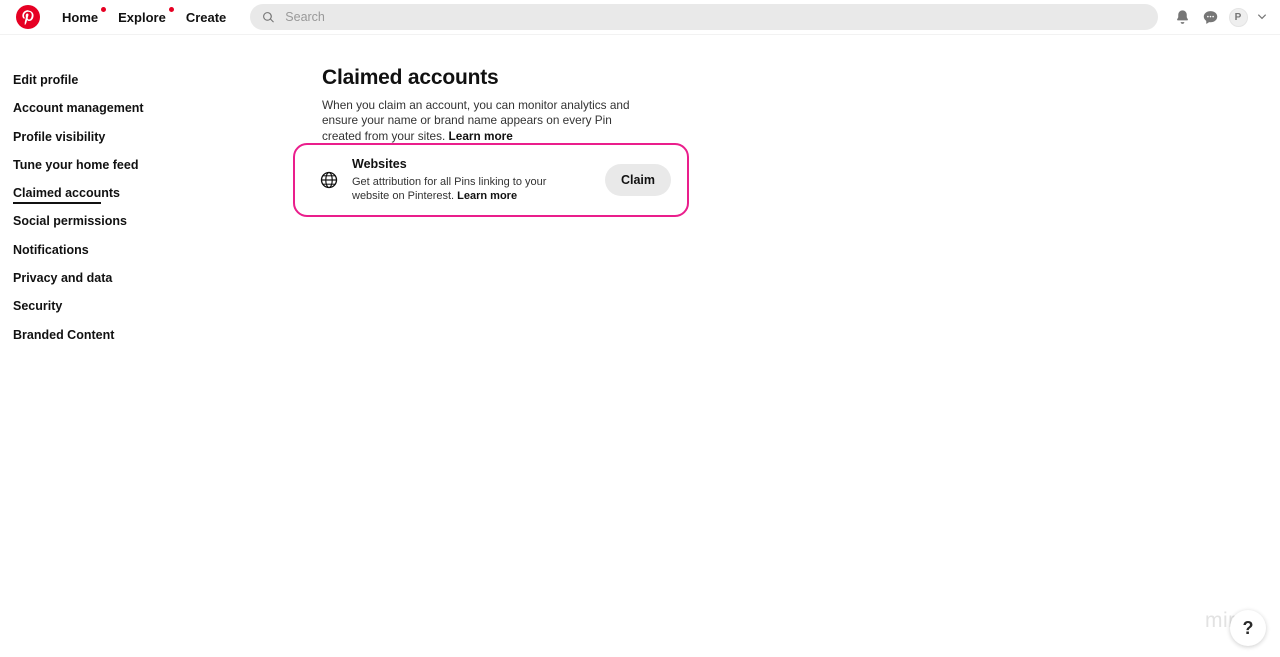 This screenshot has width=1280, height=657. What do you see at coordinates (1262, 17) in the screenshot?
I see `chevron-down-icon` at bounding box center [1262, 17].